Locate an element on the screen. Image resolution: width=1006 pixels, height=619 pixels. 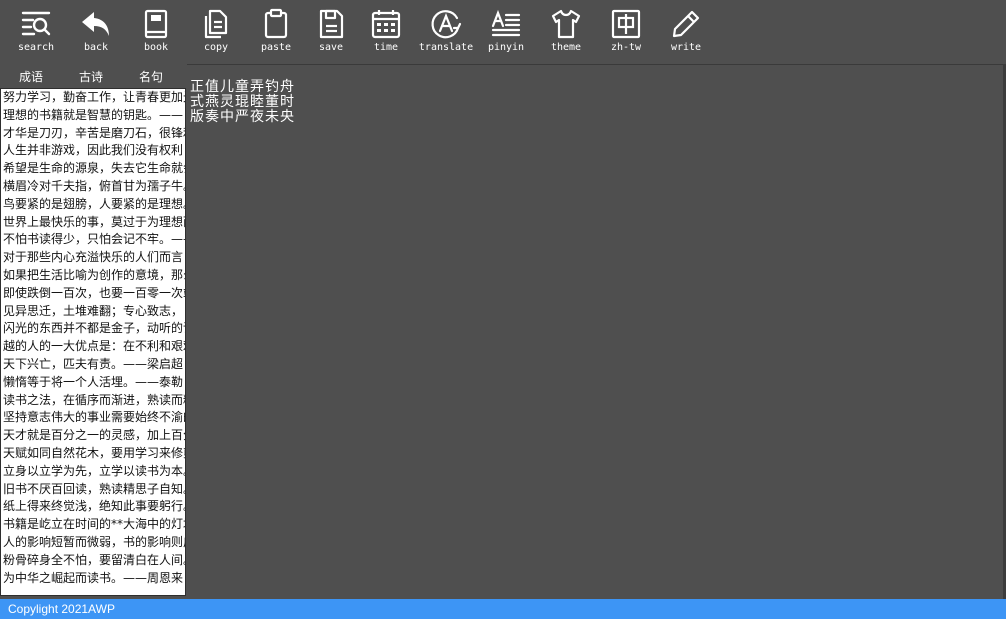
list-item: 鸟要紧的是翅膀，人要紧的是理想。 is located at coordinates (93, 205).